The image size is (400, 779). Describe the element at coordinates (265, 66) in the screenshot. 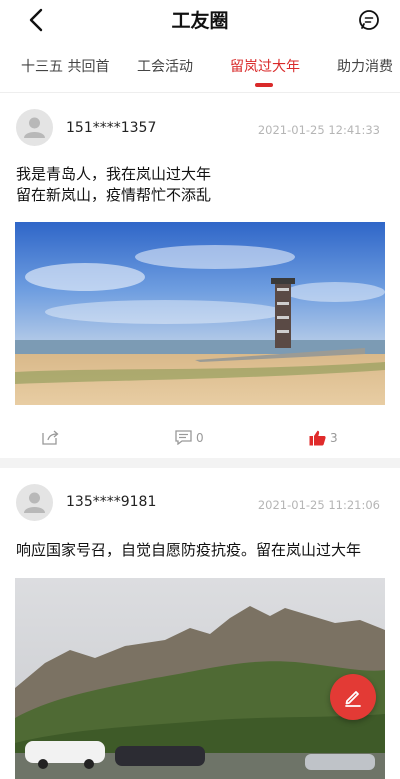

I see `tab-stay-for-new-year: 留岚过大年` at that location.